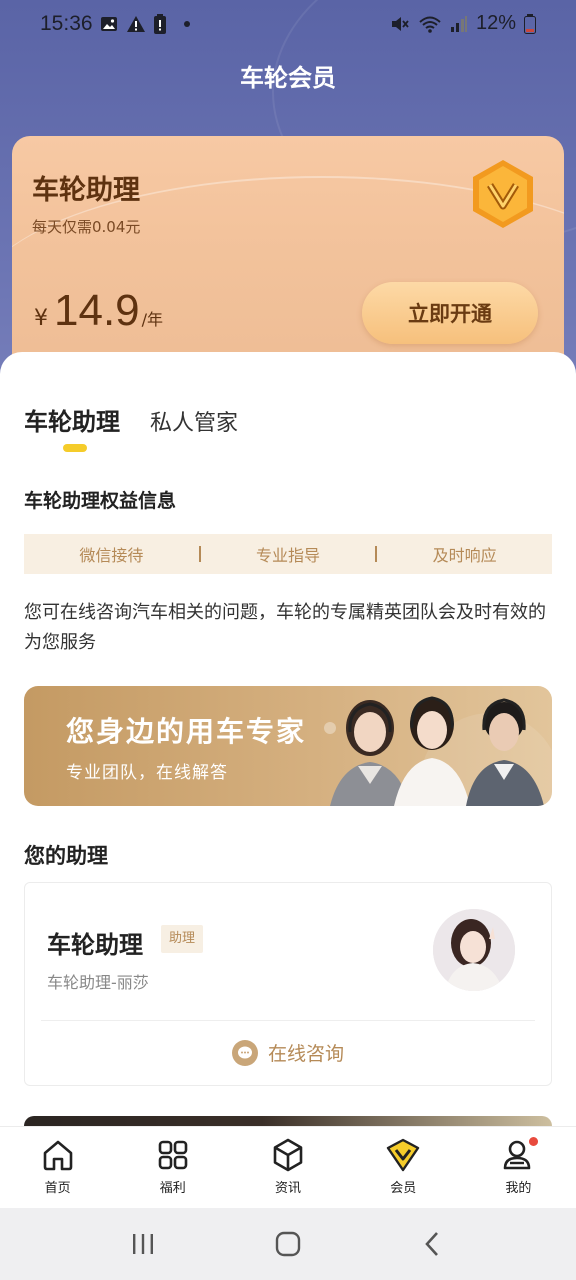  What do you see at coordinates (464, 555) in the screenshot?
I see `benefit-item: 及时响应` at bounding box center [464, 555].